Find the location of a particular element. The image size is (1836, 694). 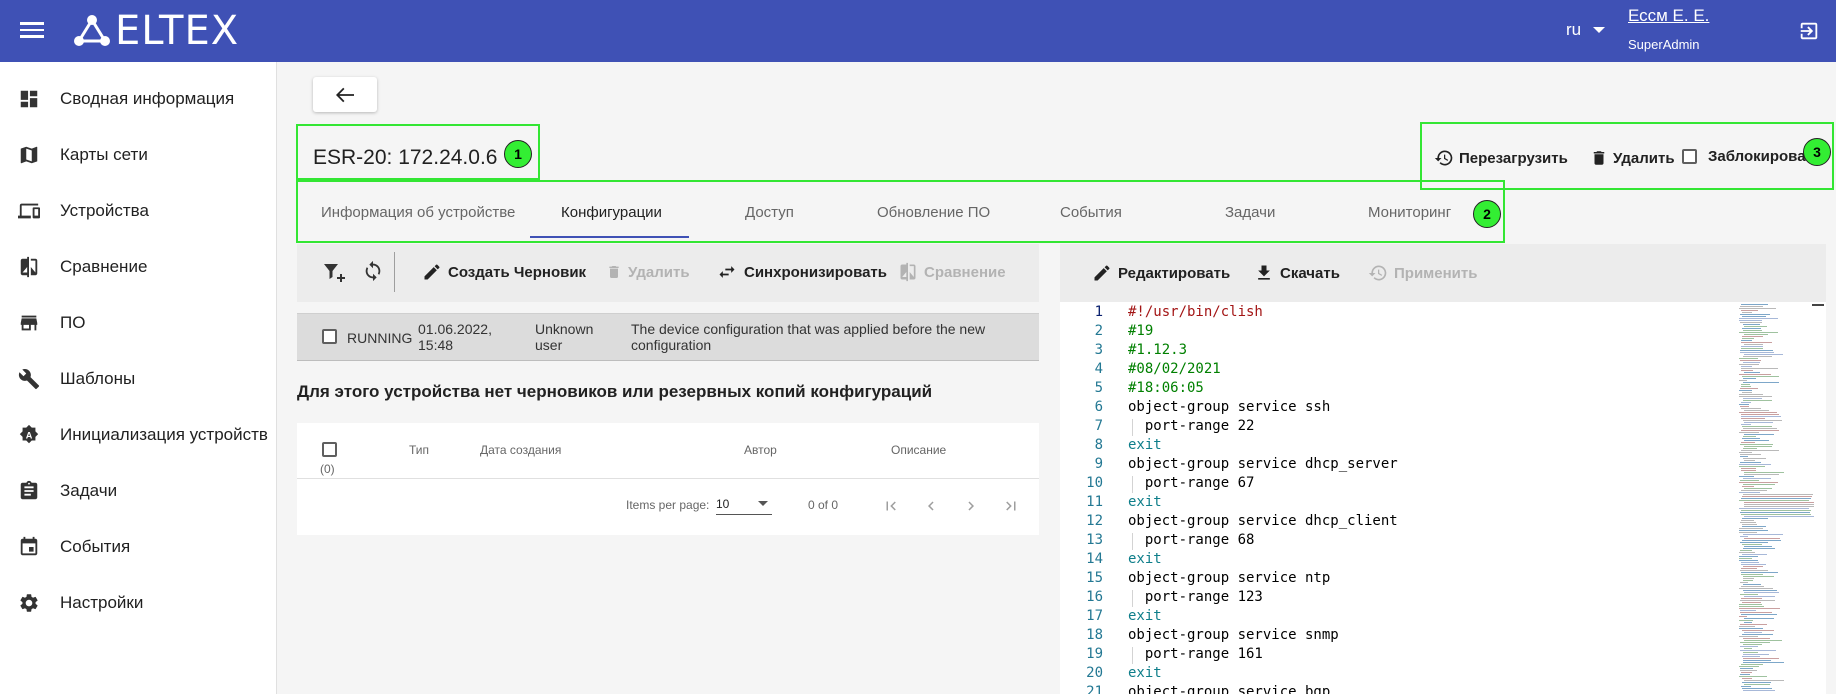

line-number: 3 is located at coordinates (1098, 350).